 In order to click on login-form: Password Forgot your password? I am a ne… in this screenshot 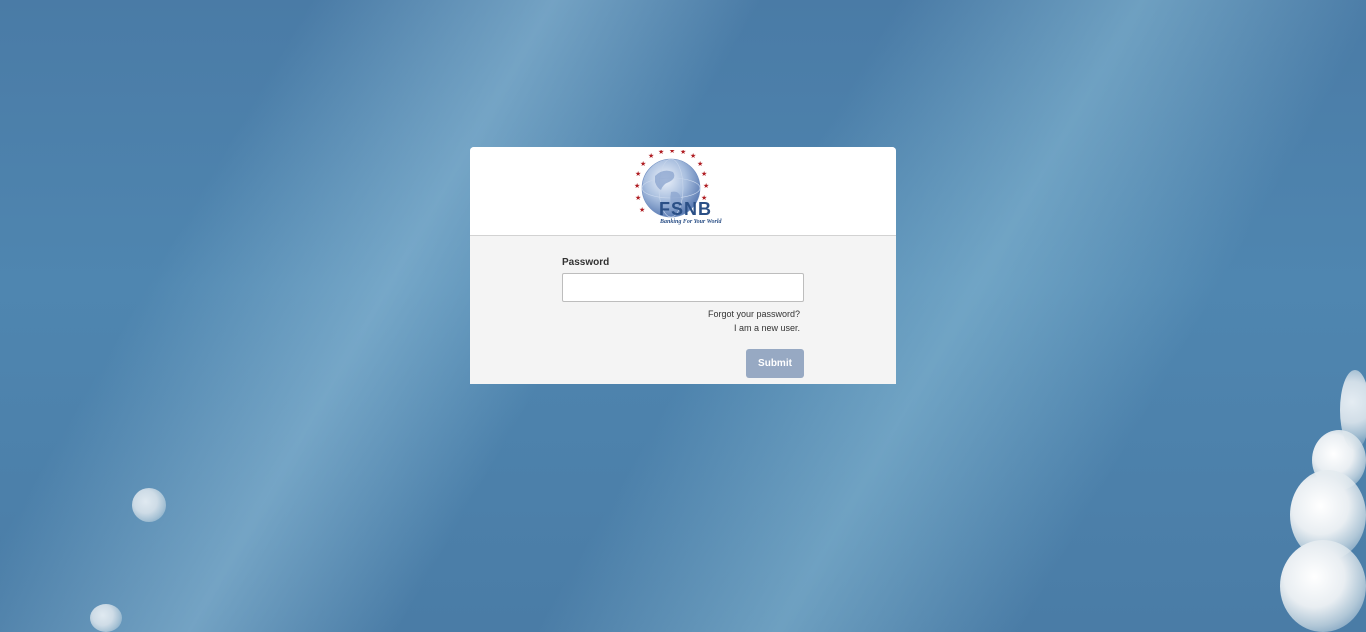, I will do `click(683, 310)`.